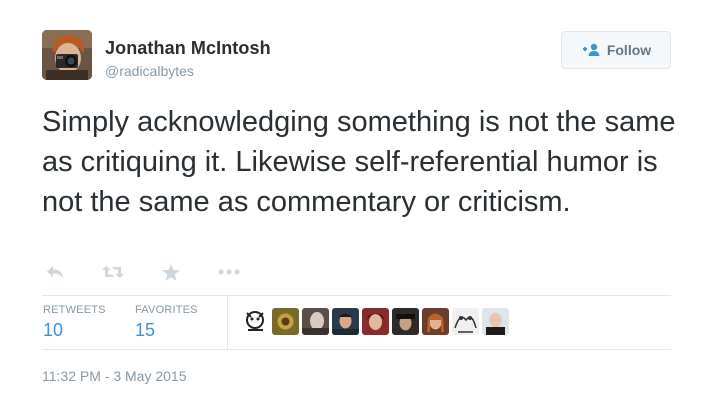  I want to click on favorites-stat: FAVORITES 15, so click(166, 322).